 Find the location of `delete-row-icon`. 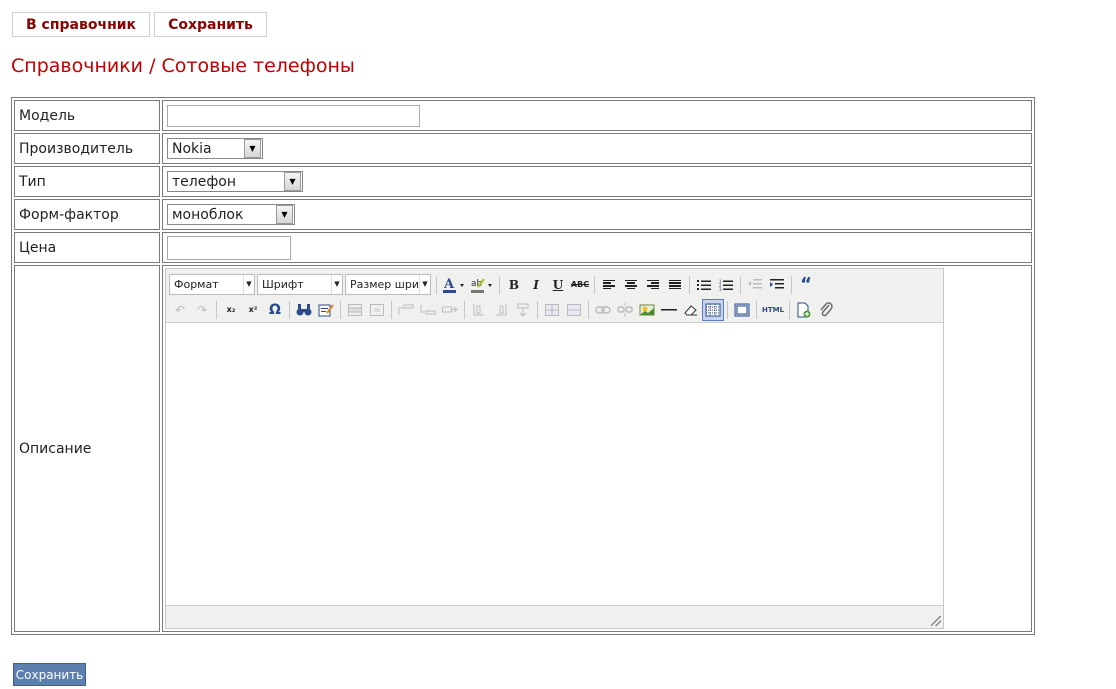

delete-row-icon is located at coordinates (377, 310).